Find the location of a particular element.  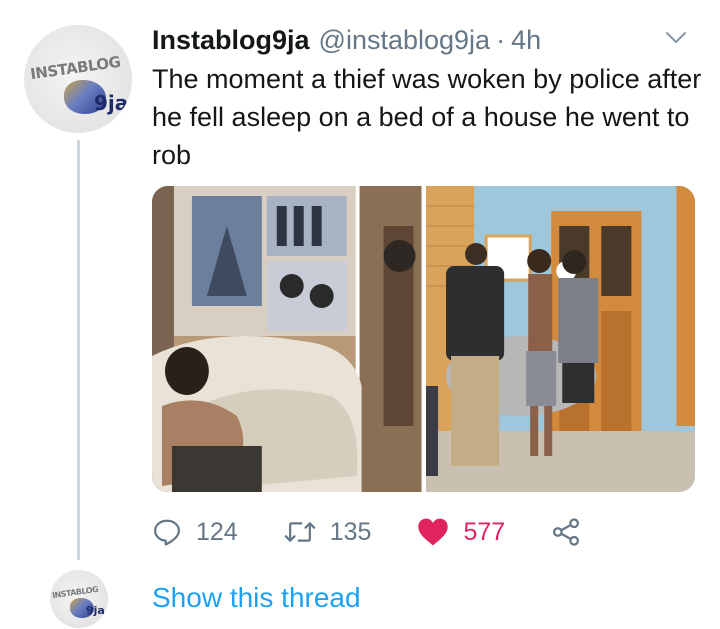

tweet-actions: 124 135 577 is located at coordinates (396, 532).